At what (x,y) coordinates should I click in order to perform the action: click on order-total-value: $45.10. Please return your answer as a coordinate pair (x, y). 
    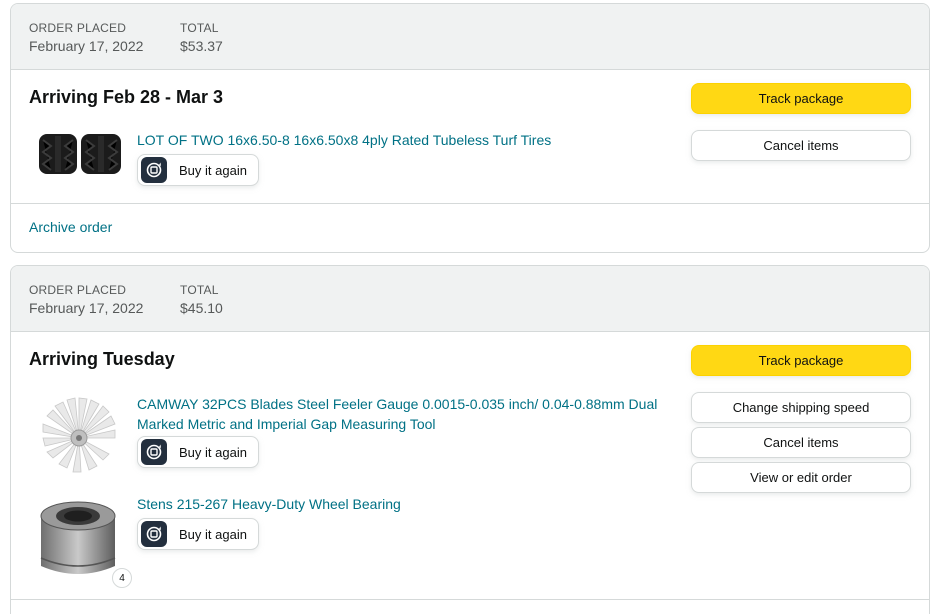
    Looking at the image, I should click on (201, 308).